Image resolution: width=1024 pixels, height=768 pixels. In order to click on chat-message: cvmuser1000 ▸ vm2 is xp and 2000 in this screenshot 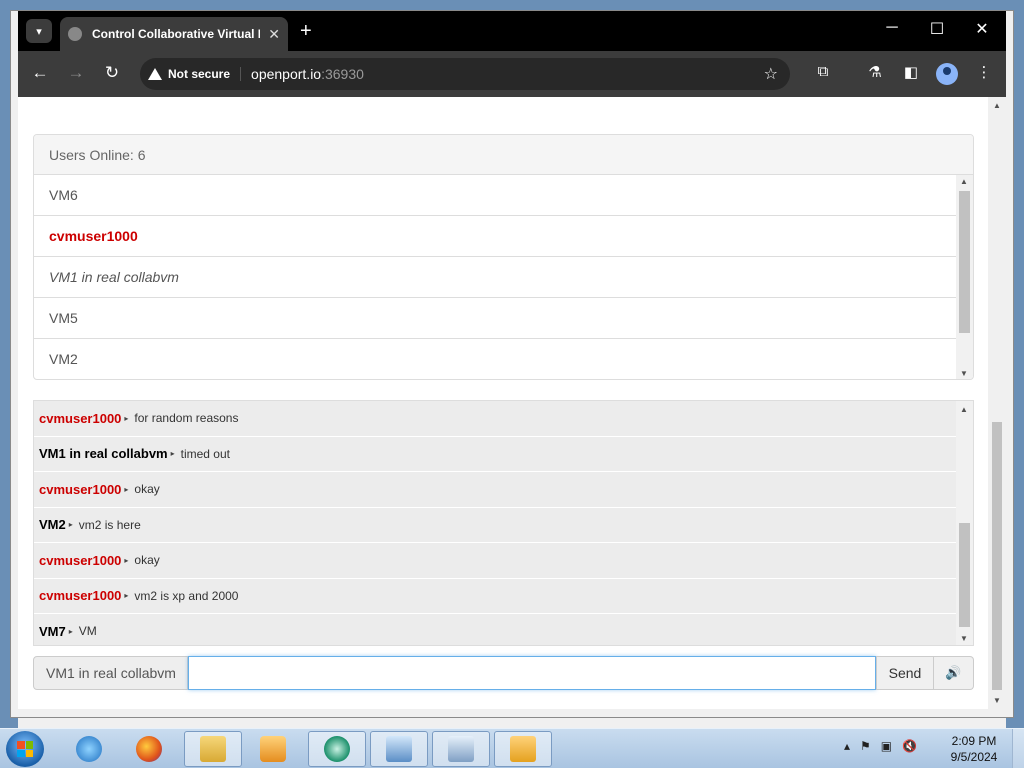, I will do `click(495, 596)`.